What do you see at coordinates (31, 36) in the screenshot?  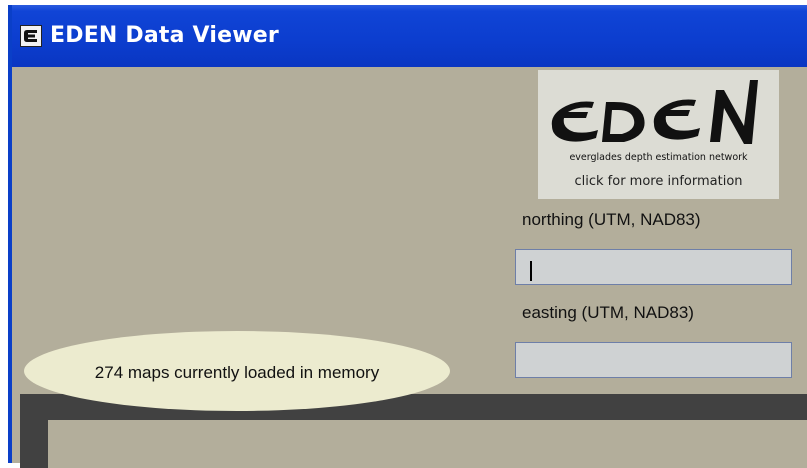 I see `eden-app-icon` at bounding box center [31, 36].